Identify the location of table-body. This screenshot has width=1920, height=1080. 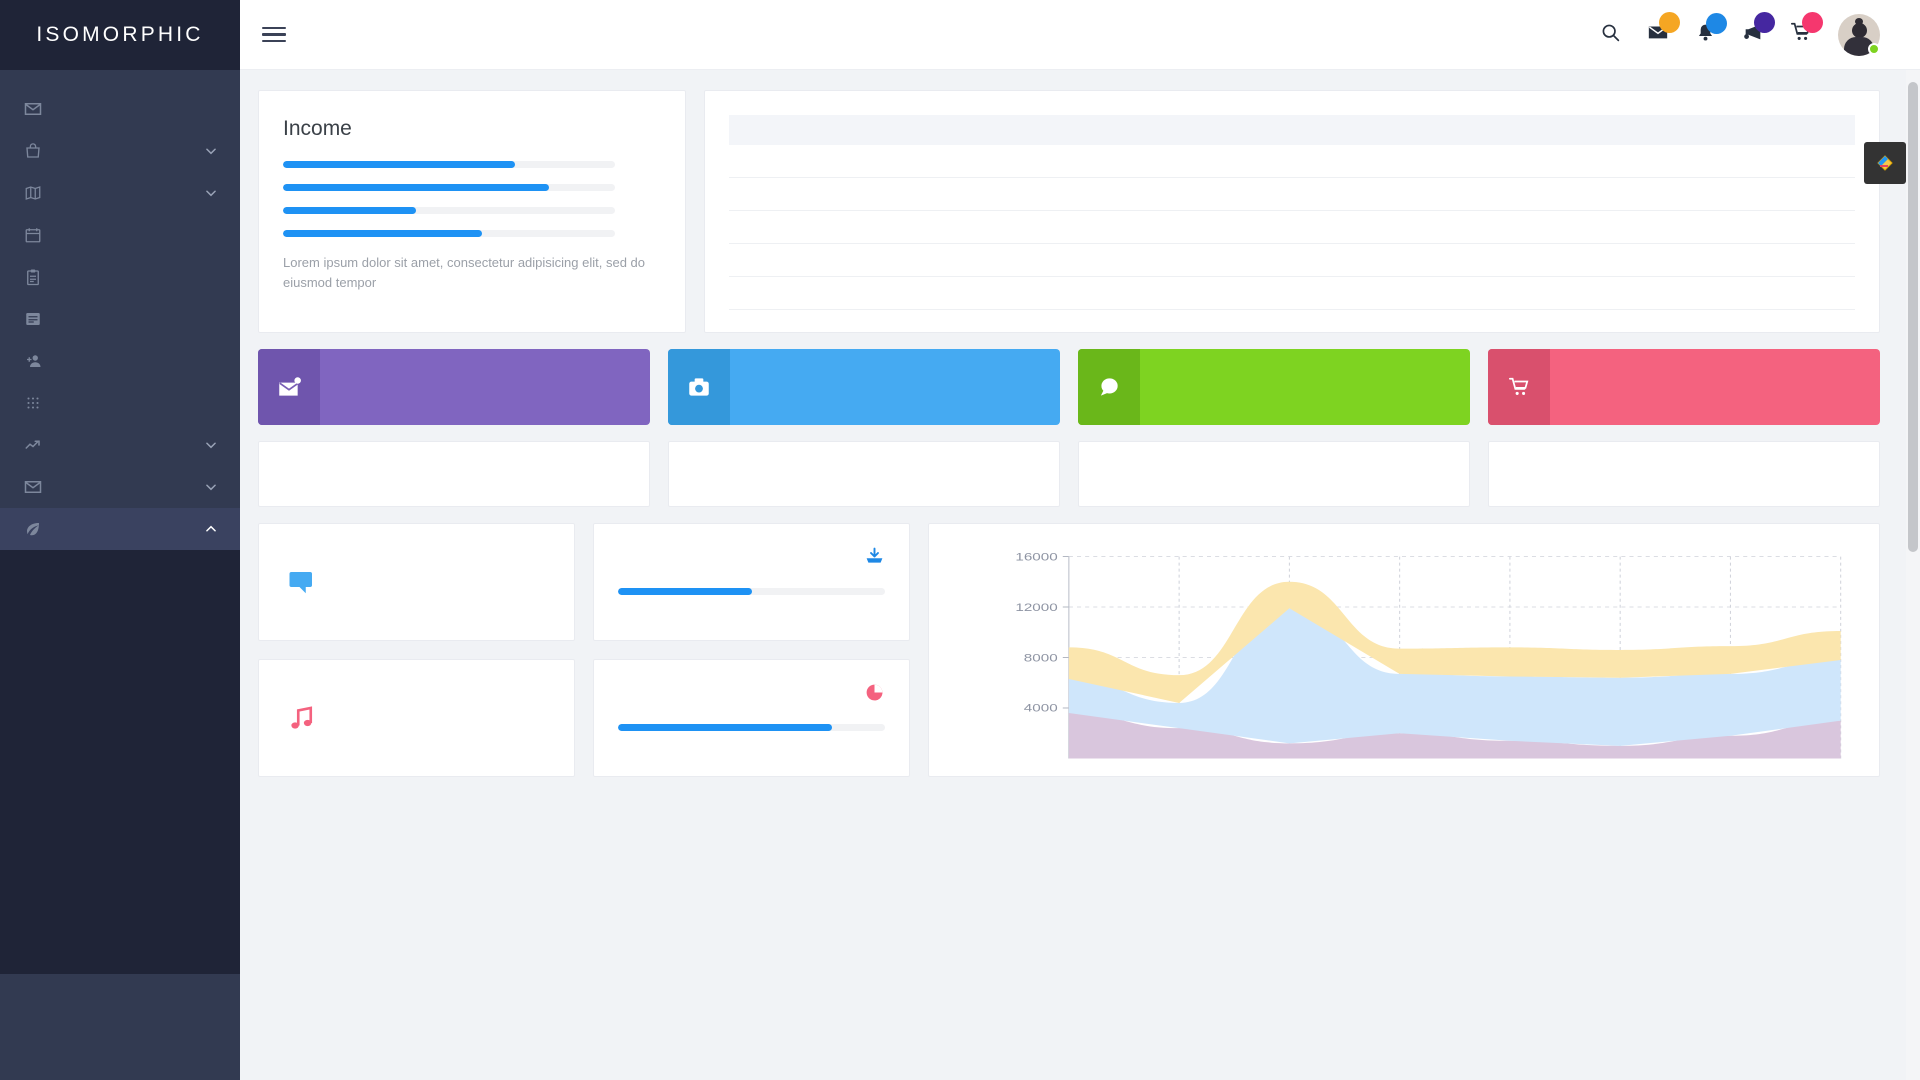
(1292, 227).